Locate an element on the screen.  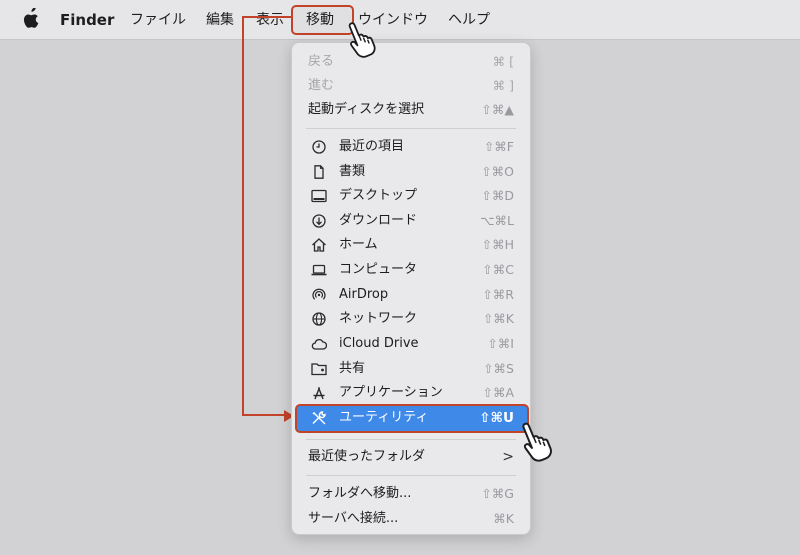
chevron-right-icon: > is located at coordinates (508, 457).